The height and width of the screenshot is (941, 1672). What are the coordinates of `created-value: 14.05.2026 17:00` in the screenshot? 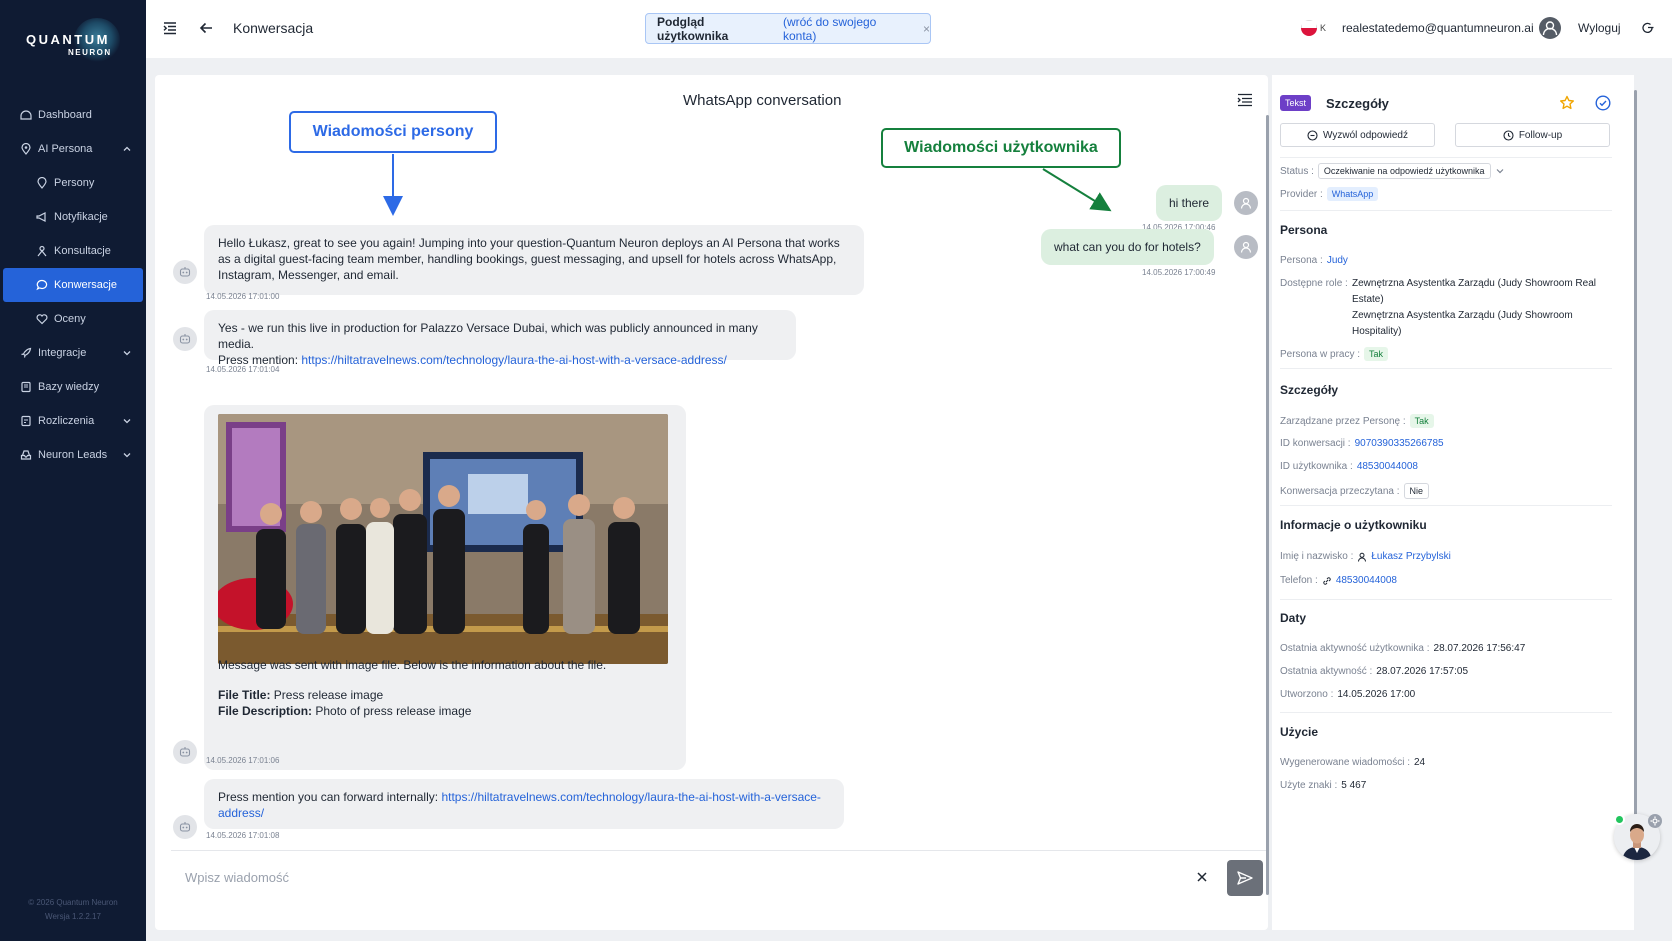 It's located at (1376, 694).